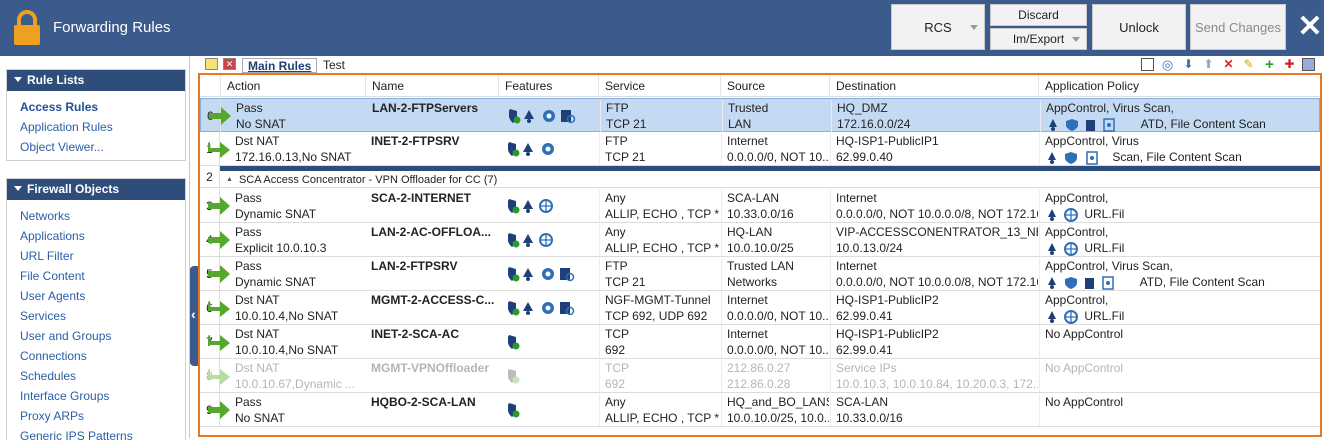  I want to click on sidebar-item-schedules: Schedules, so click(96, 376).